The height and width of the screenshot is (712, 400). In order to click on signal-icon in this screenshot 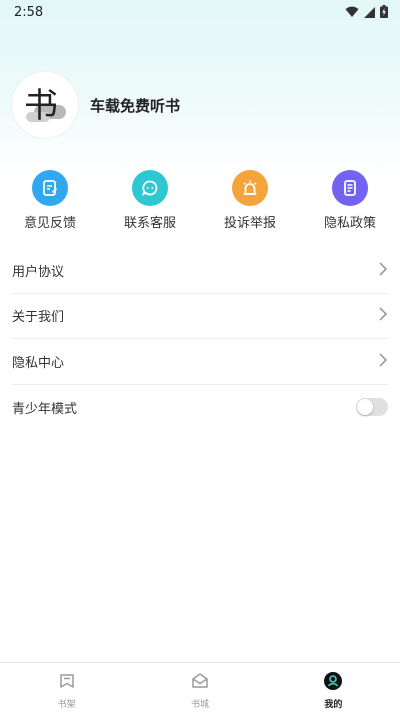, I will do `click(369, 12)`.